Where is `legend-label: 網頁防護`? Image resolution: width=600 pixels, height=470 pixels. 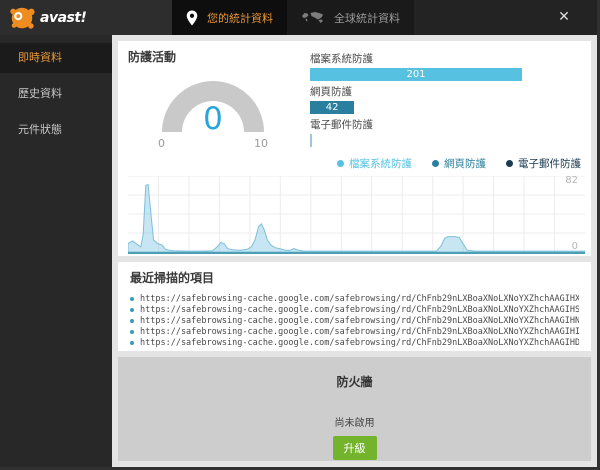
legend-label: 網頁防護 is located at coordinates (465, 164).